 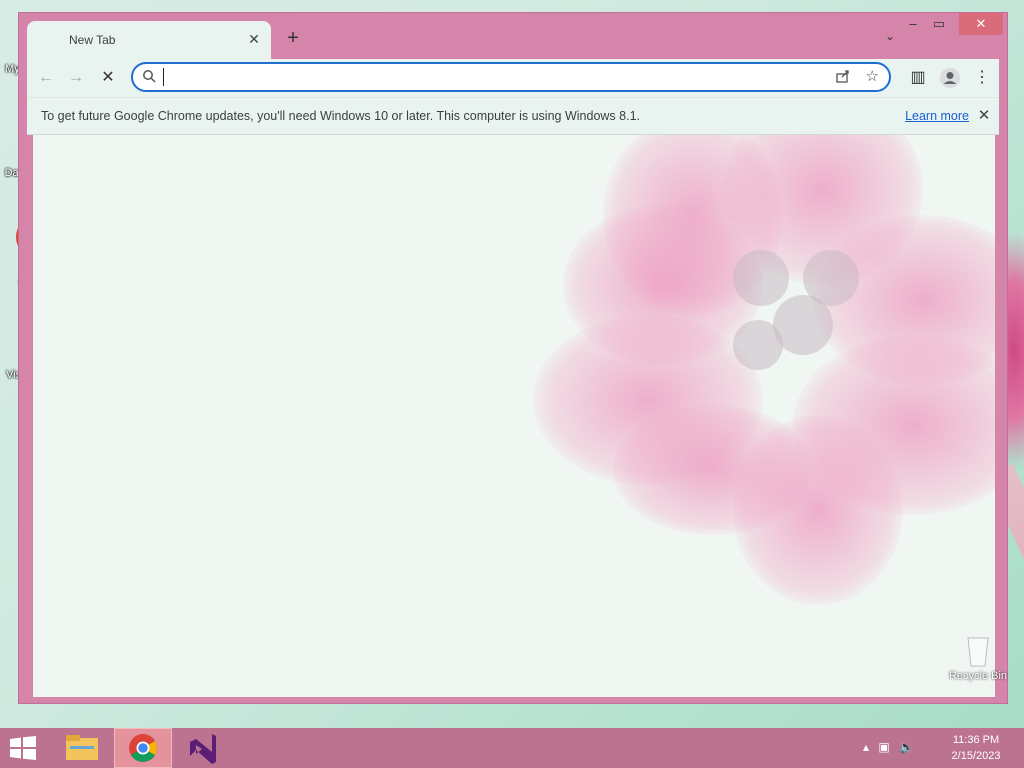 I want to click on taskbar-clock: 11:36 PM 2/15/2023, so click(x=976, y=748).